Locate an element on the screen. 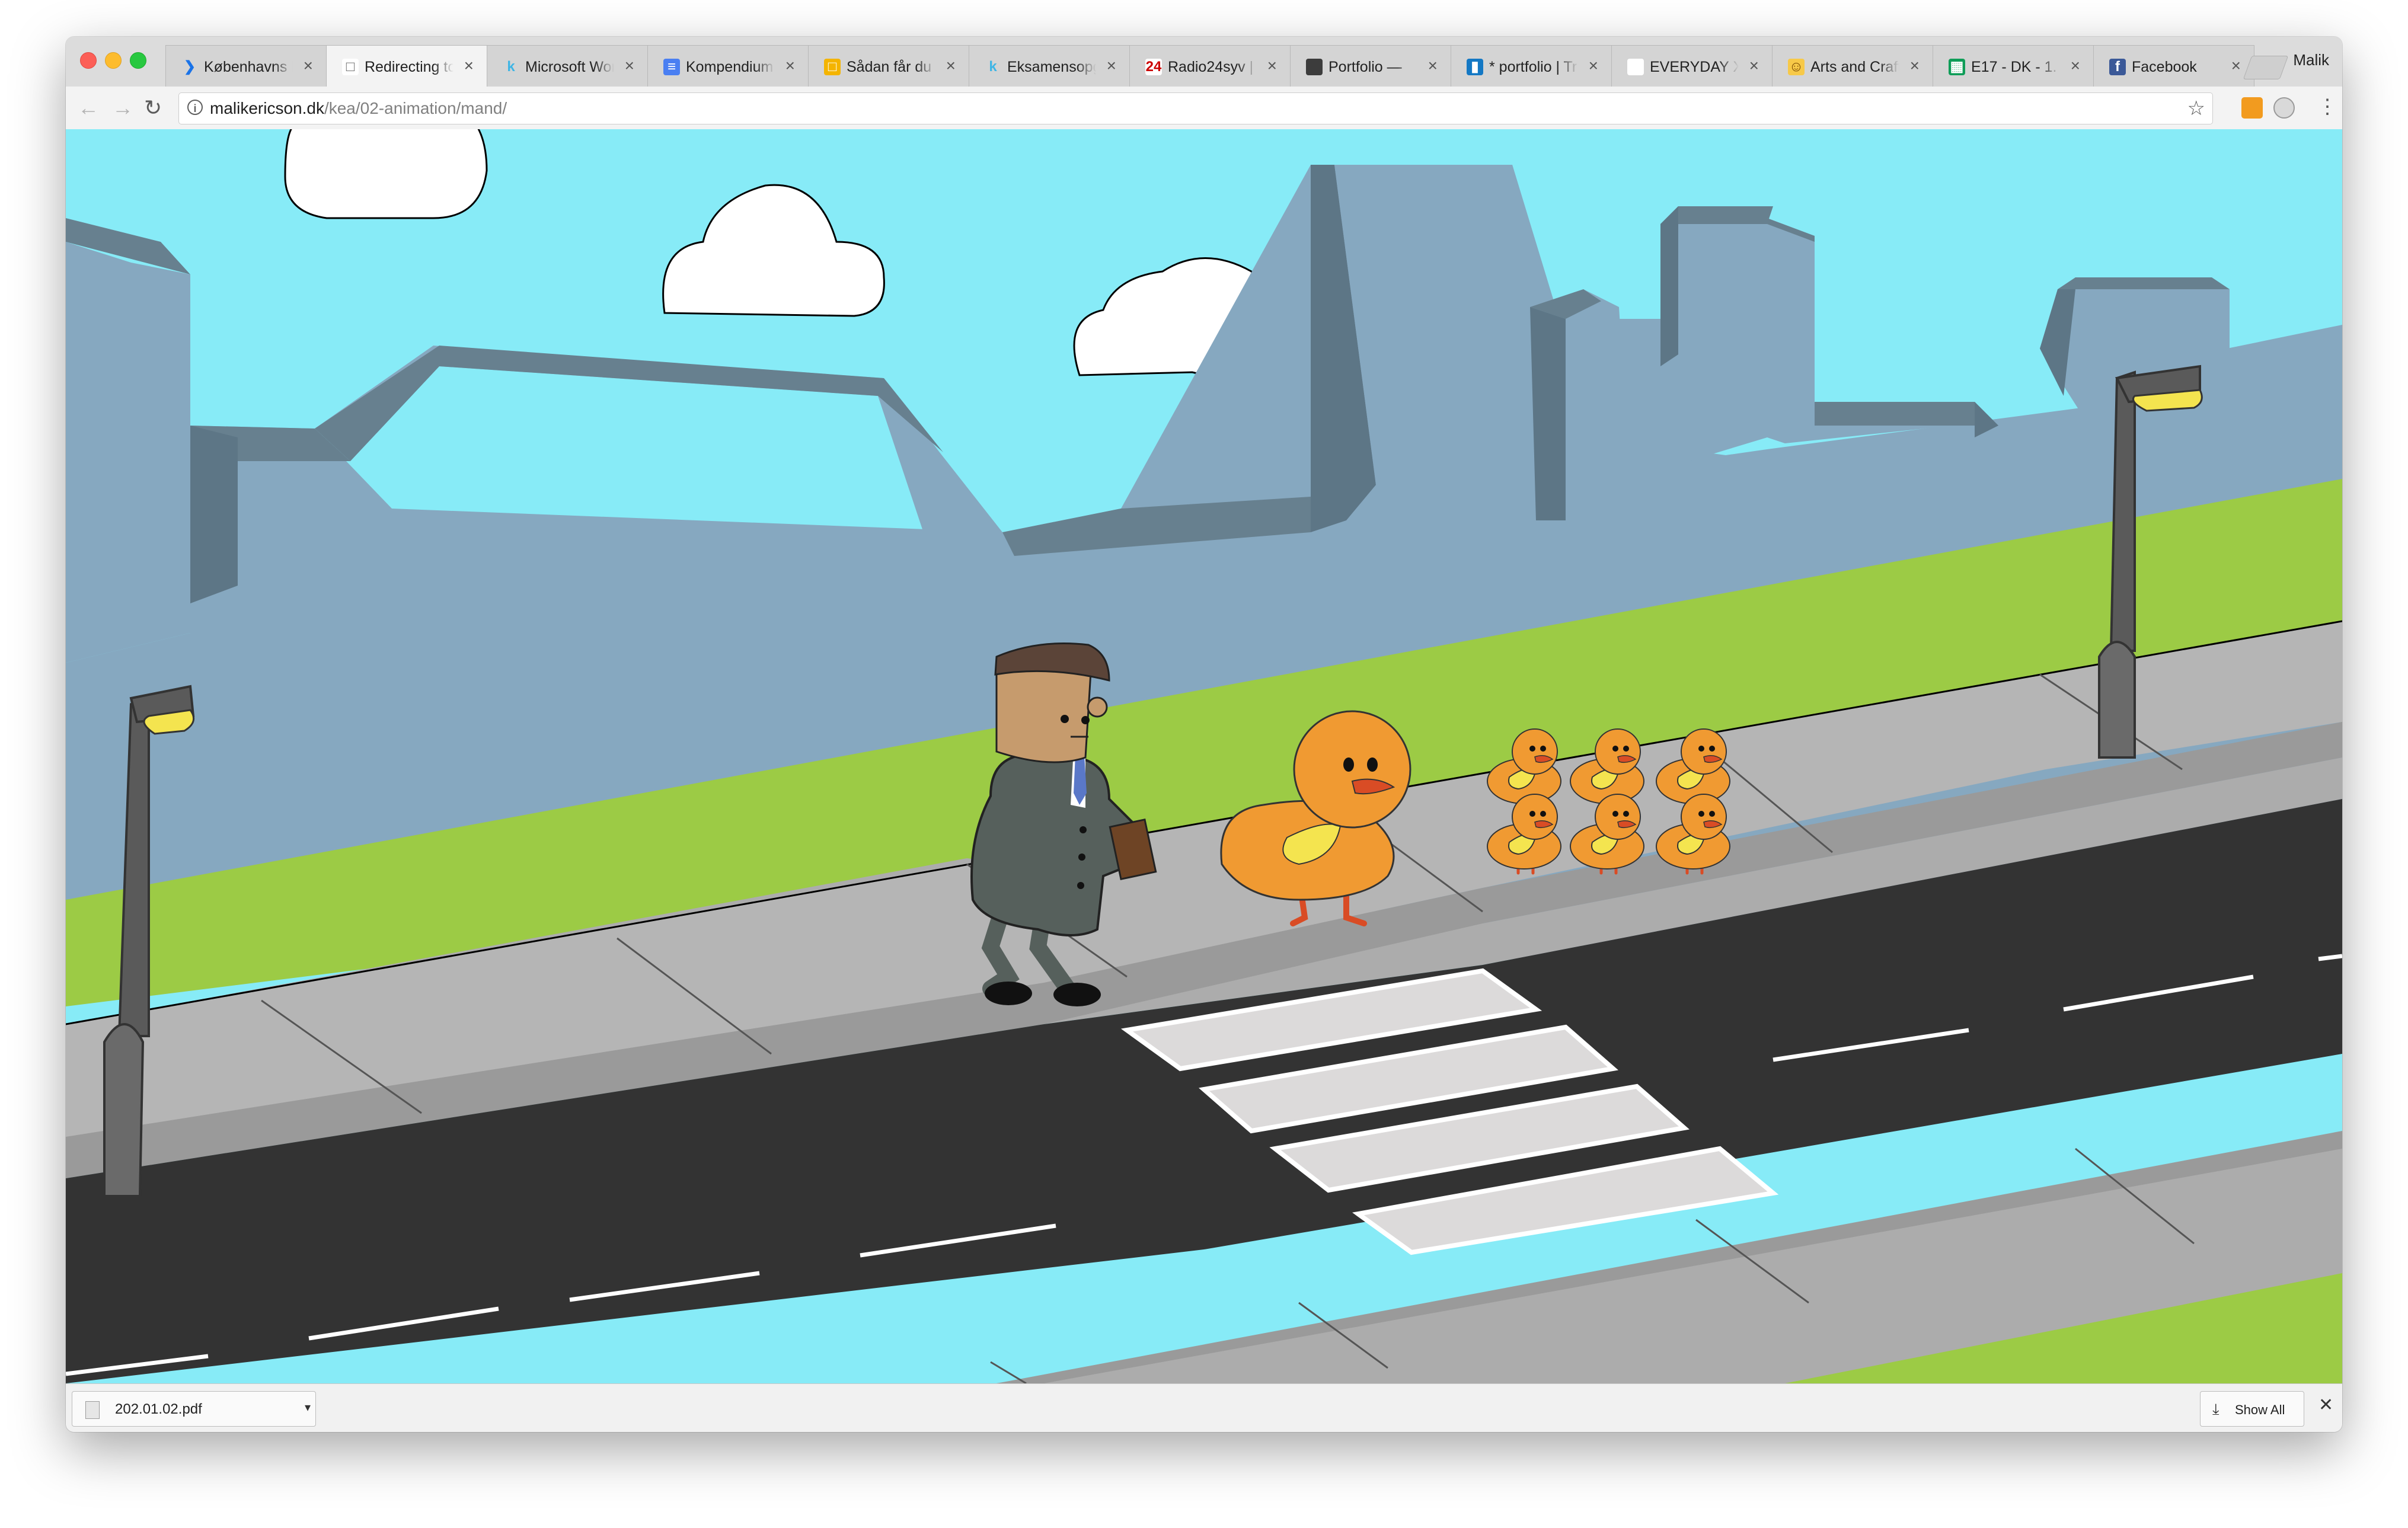  blank-page-icon is located at coordinates (1635, 67).